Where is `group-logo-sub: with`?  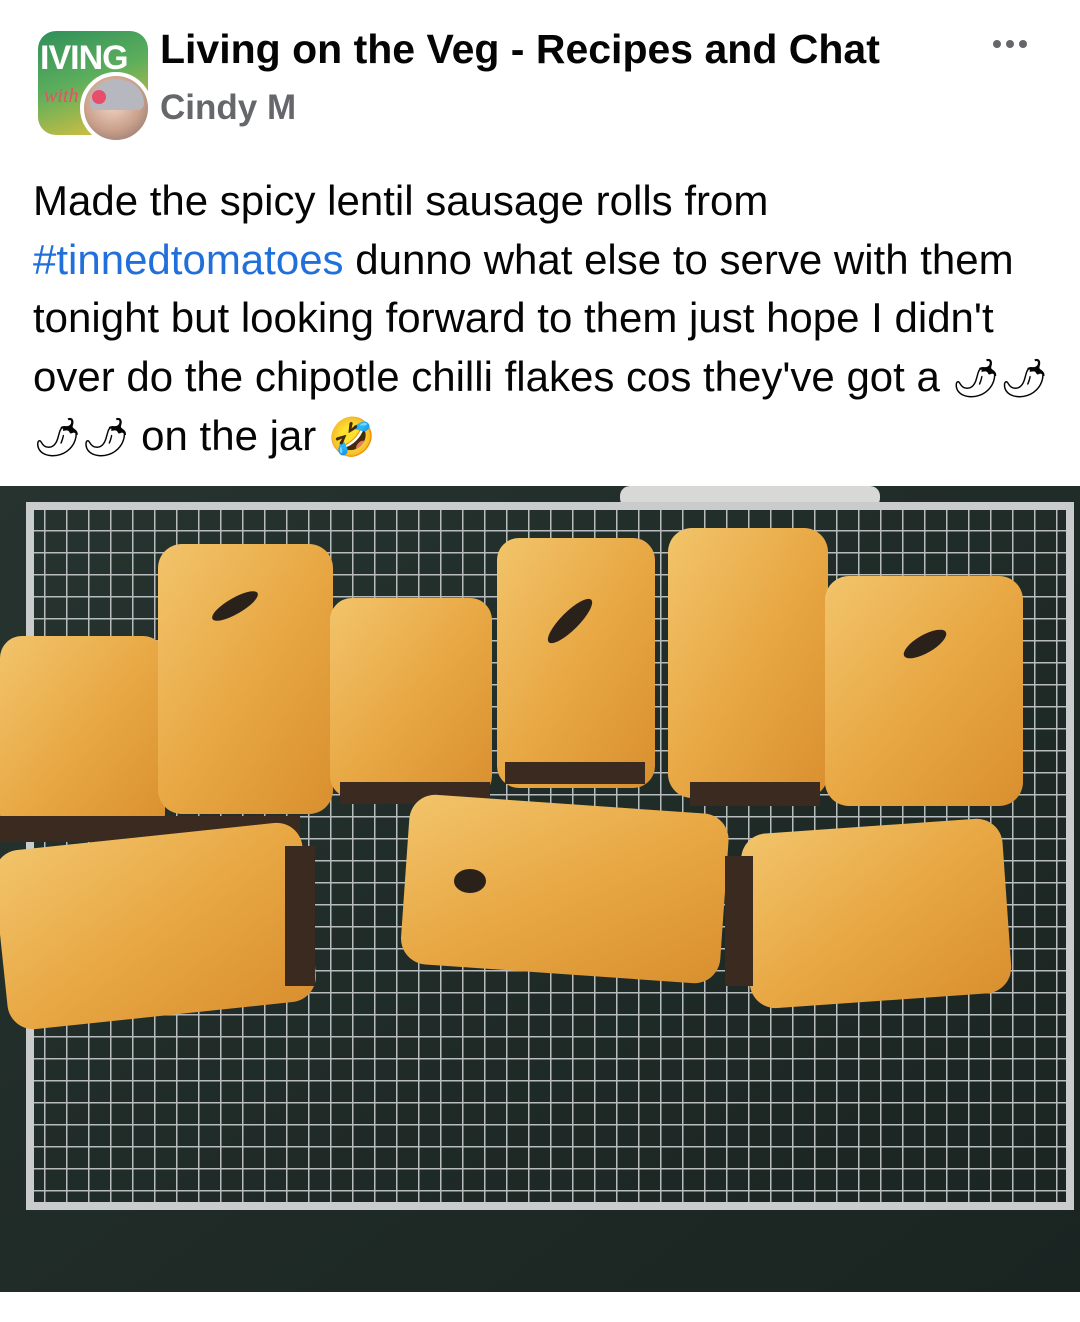
group-logo-sub: with is located at coordinates (61, 96).